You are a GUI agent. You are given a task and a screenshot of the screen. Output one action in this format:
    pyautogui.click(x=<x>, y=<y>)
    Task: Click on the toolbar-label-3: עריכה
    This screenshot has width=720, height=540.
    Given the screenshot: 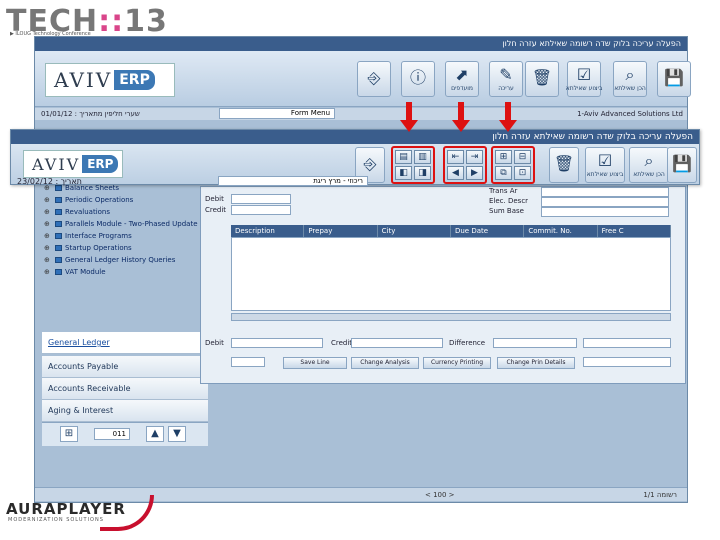 What is the action you would take?
    pyautogui.click(x=506, y=88)
    